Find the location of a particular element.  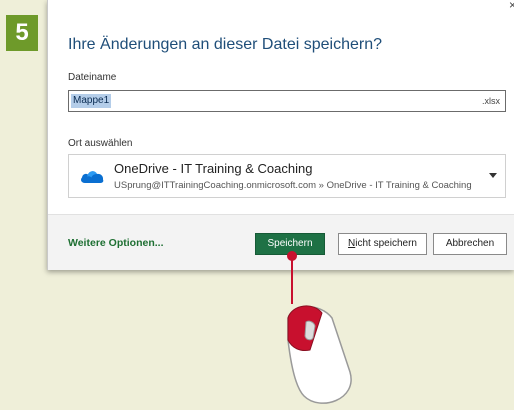

location-name: OneDrive - IT Training & Coaching is located at coordinates (213, 168).